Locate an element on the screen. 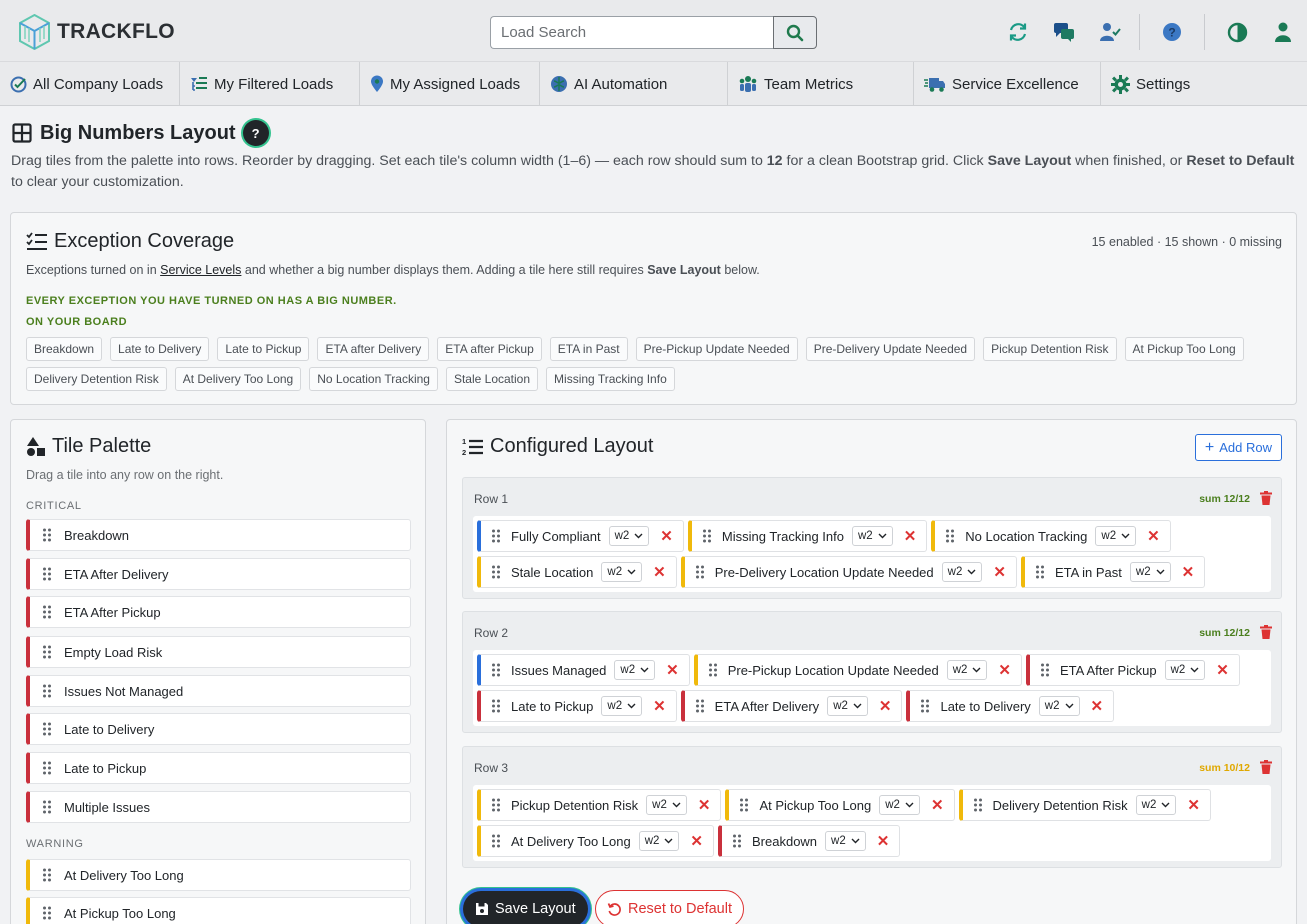  nav-all-company-loads: All Company Loads is located at coordinates (90, 84).